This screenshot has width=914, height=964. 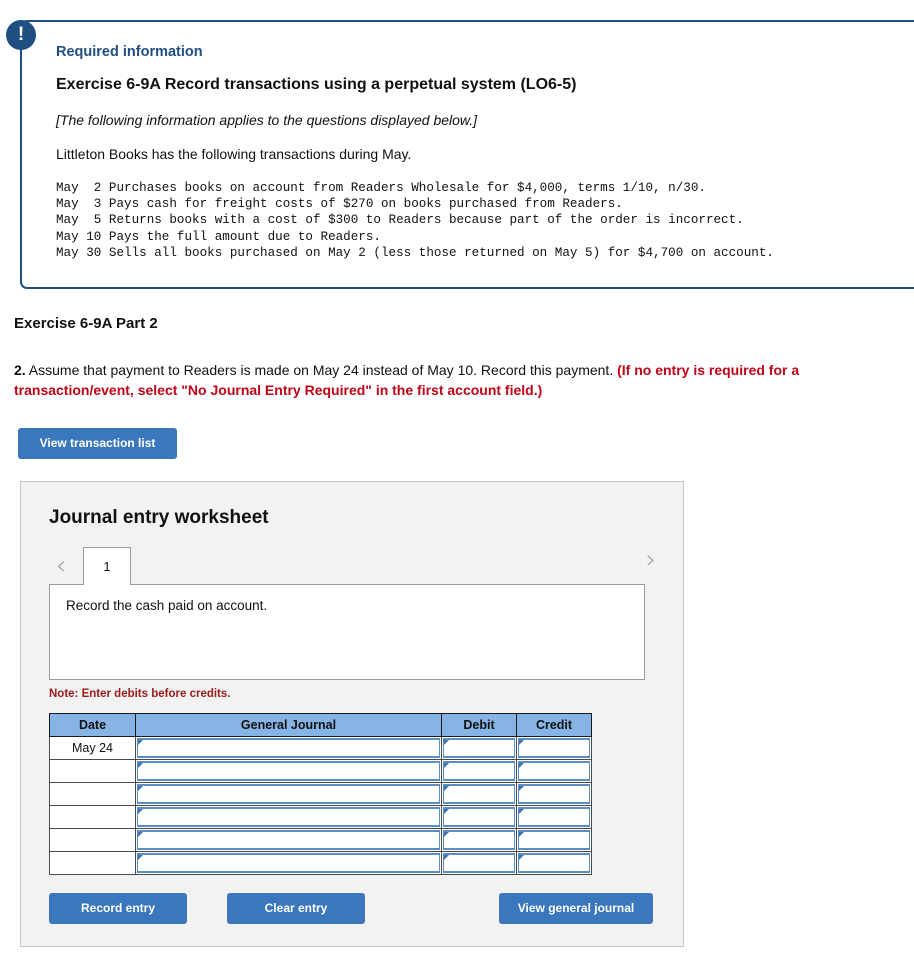 I want to click on table-header-row: Date General Journal Debit Credit, so click(x=320, y=725).